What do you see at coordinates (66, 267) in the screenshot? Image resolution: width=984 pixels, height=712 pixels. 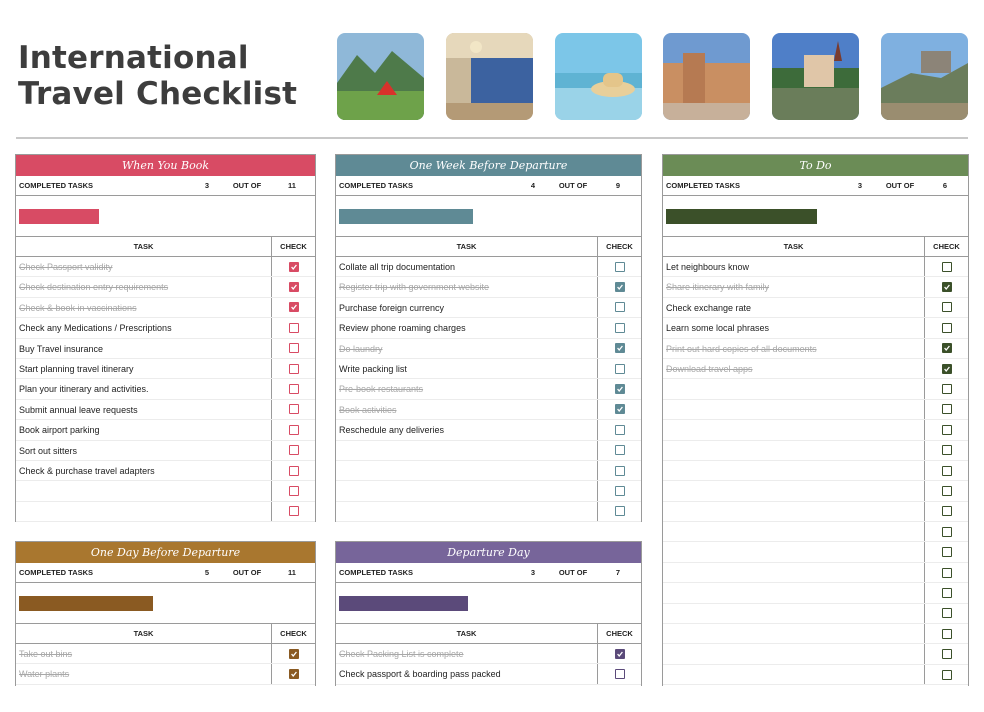 I see `task-text: Check Passport validity` at bounding box center [66, 267].